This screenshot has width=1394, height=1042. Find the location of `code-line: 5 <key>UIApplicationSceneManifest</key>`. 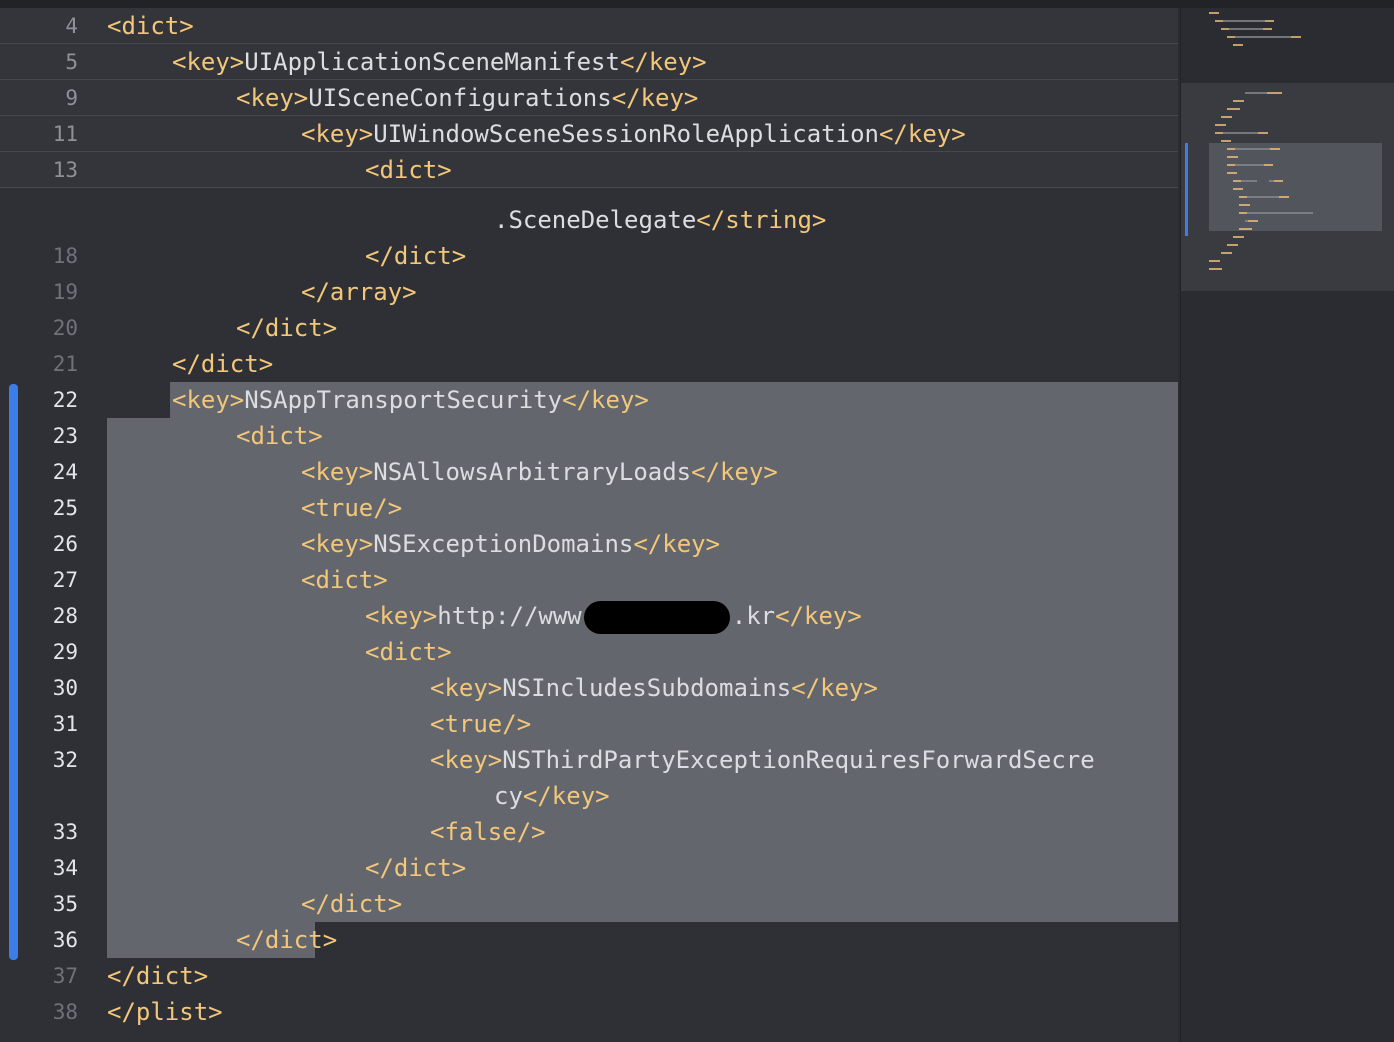

code-line: 5 <key>UIApplicationSceneManifest</key> is located at coordinates (589, 62).